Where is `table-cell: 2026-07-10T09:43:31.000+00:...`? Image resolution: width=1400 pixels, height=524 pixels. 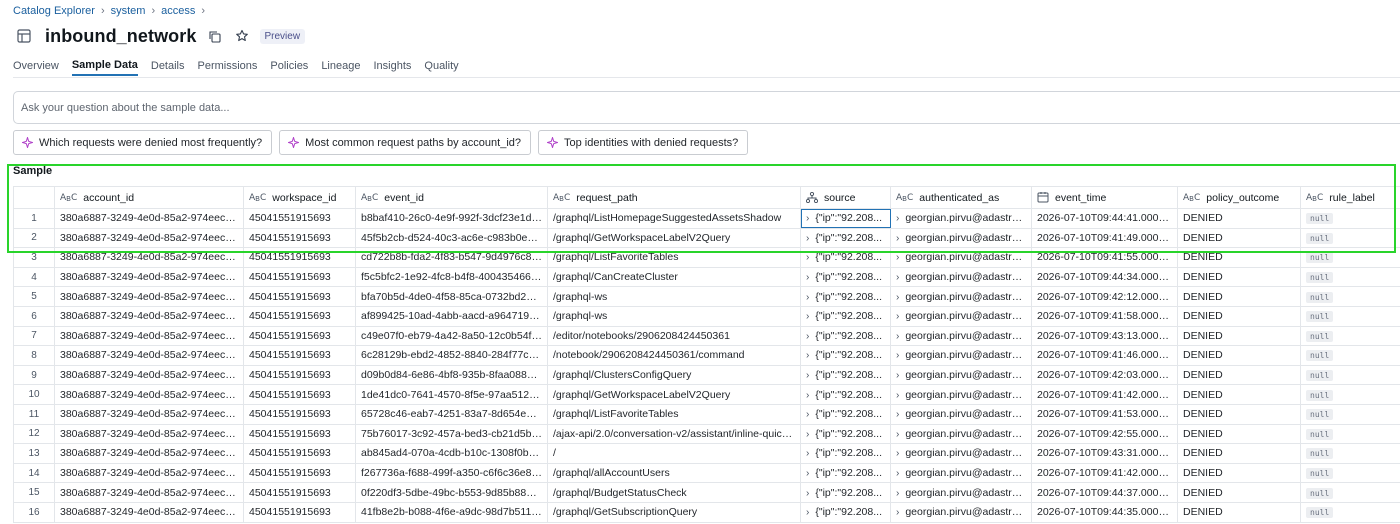
table-cell: 2026-07-10T09:43:31.000+00:... is located at coordinates (1104, 453).